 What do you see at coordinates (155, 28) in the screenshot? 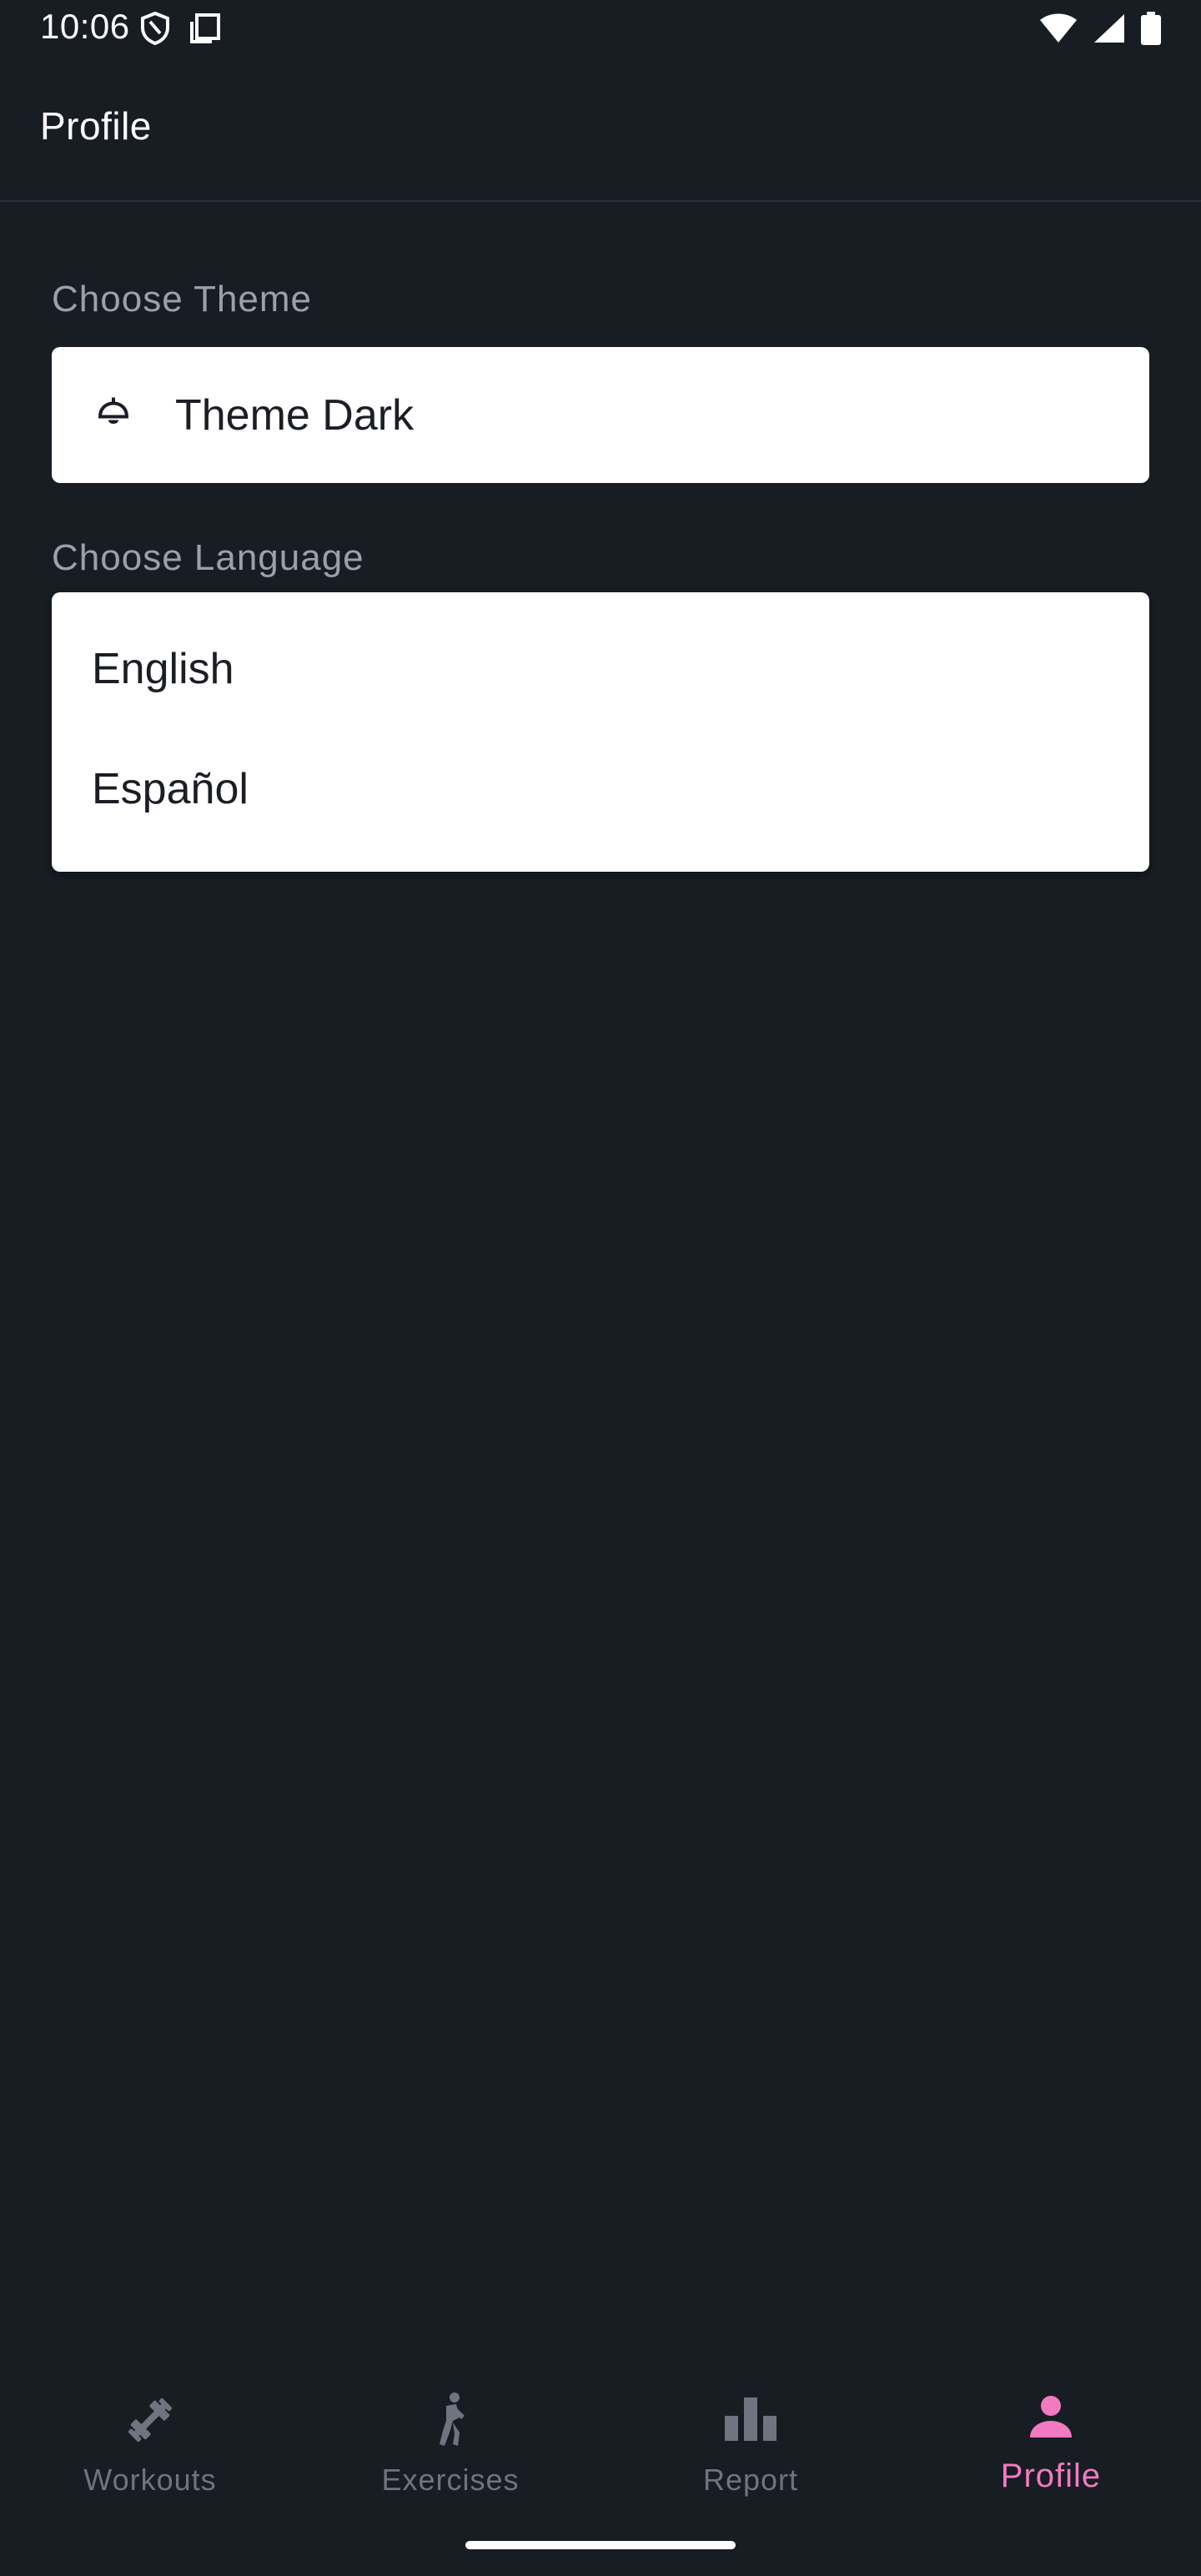
I see `shield-icon` at bounding box center [155, 28].